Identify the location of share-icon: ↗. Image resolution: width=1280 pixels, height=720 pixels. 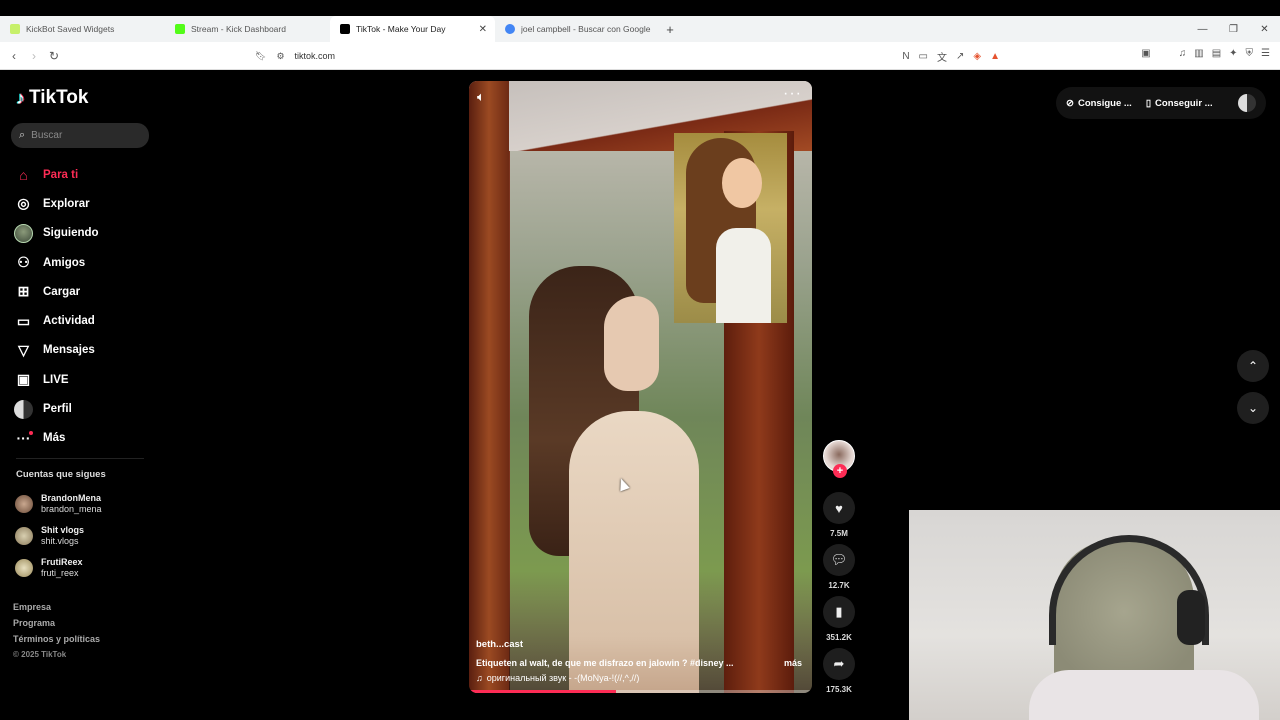
(960, 56).